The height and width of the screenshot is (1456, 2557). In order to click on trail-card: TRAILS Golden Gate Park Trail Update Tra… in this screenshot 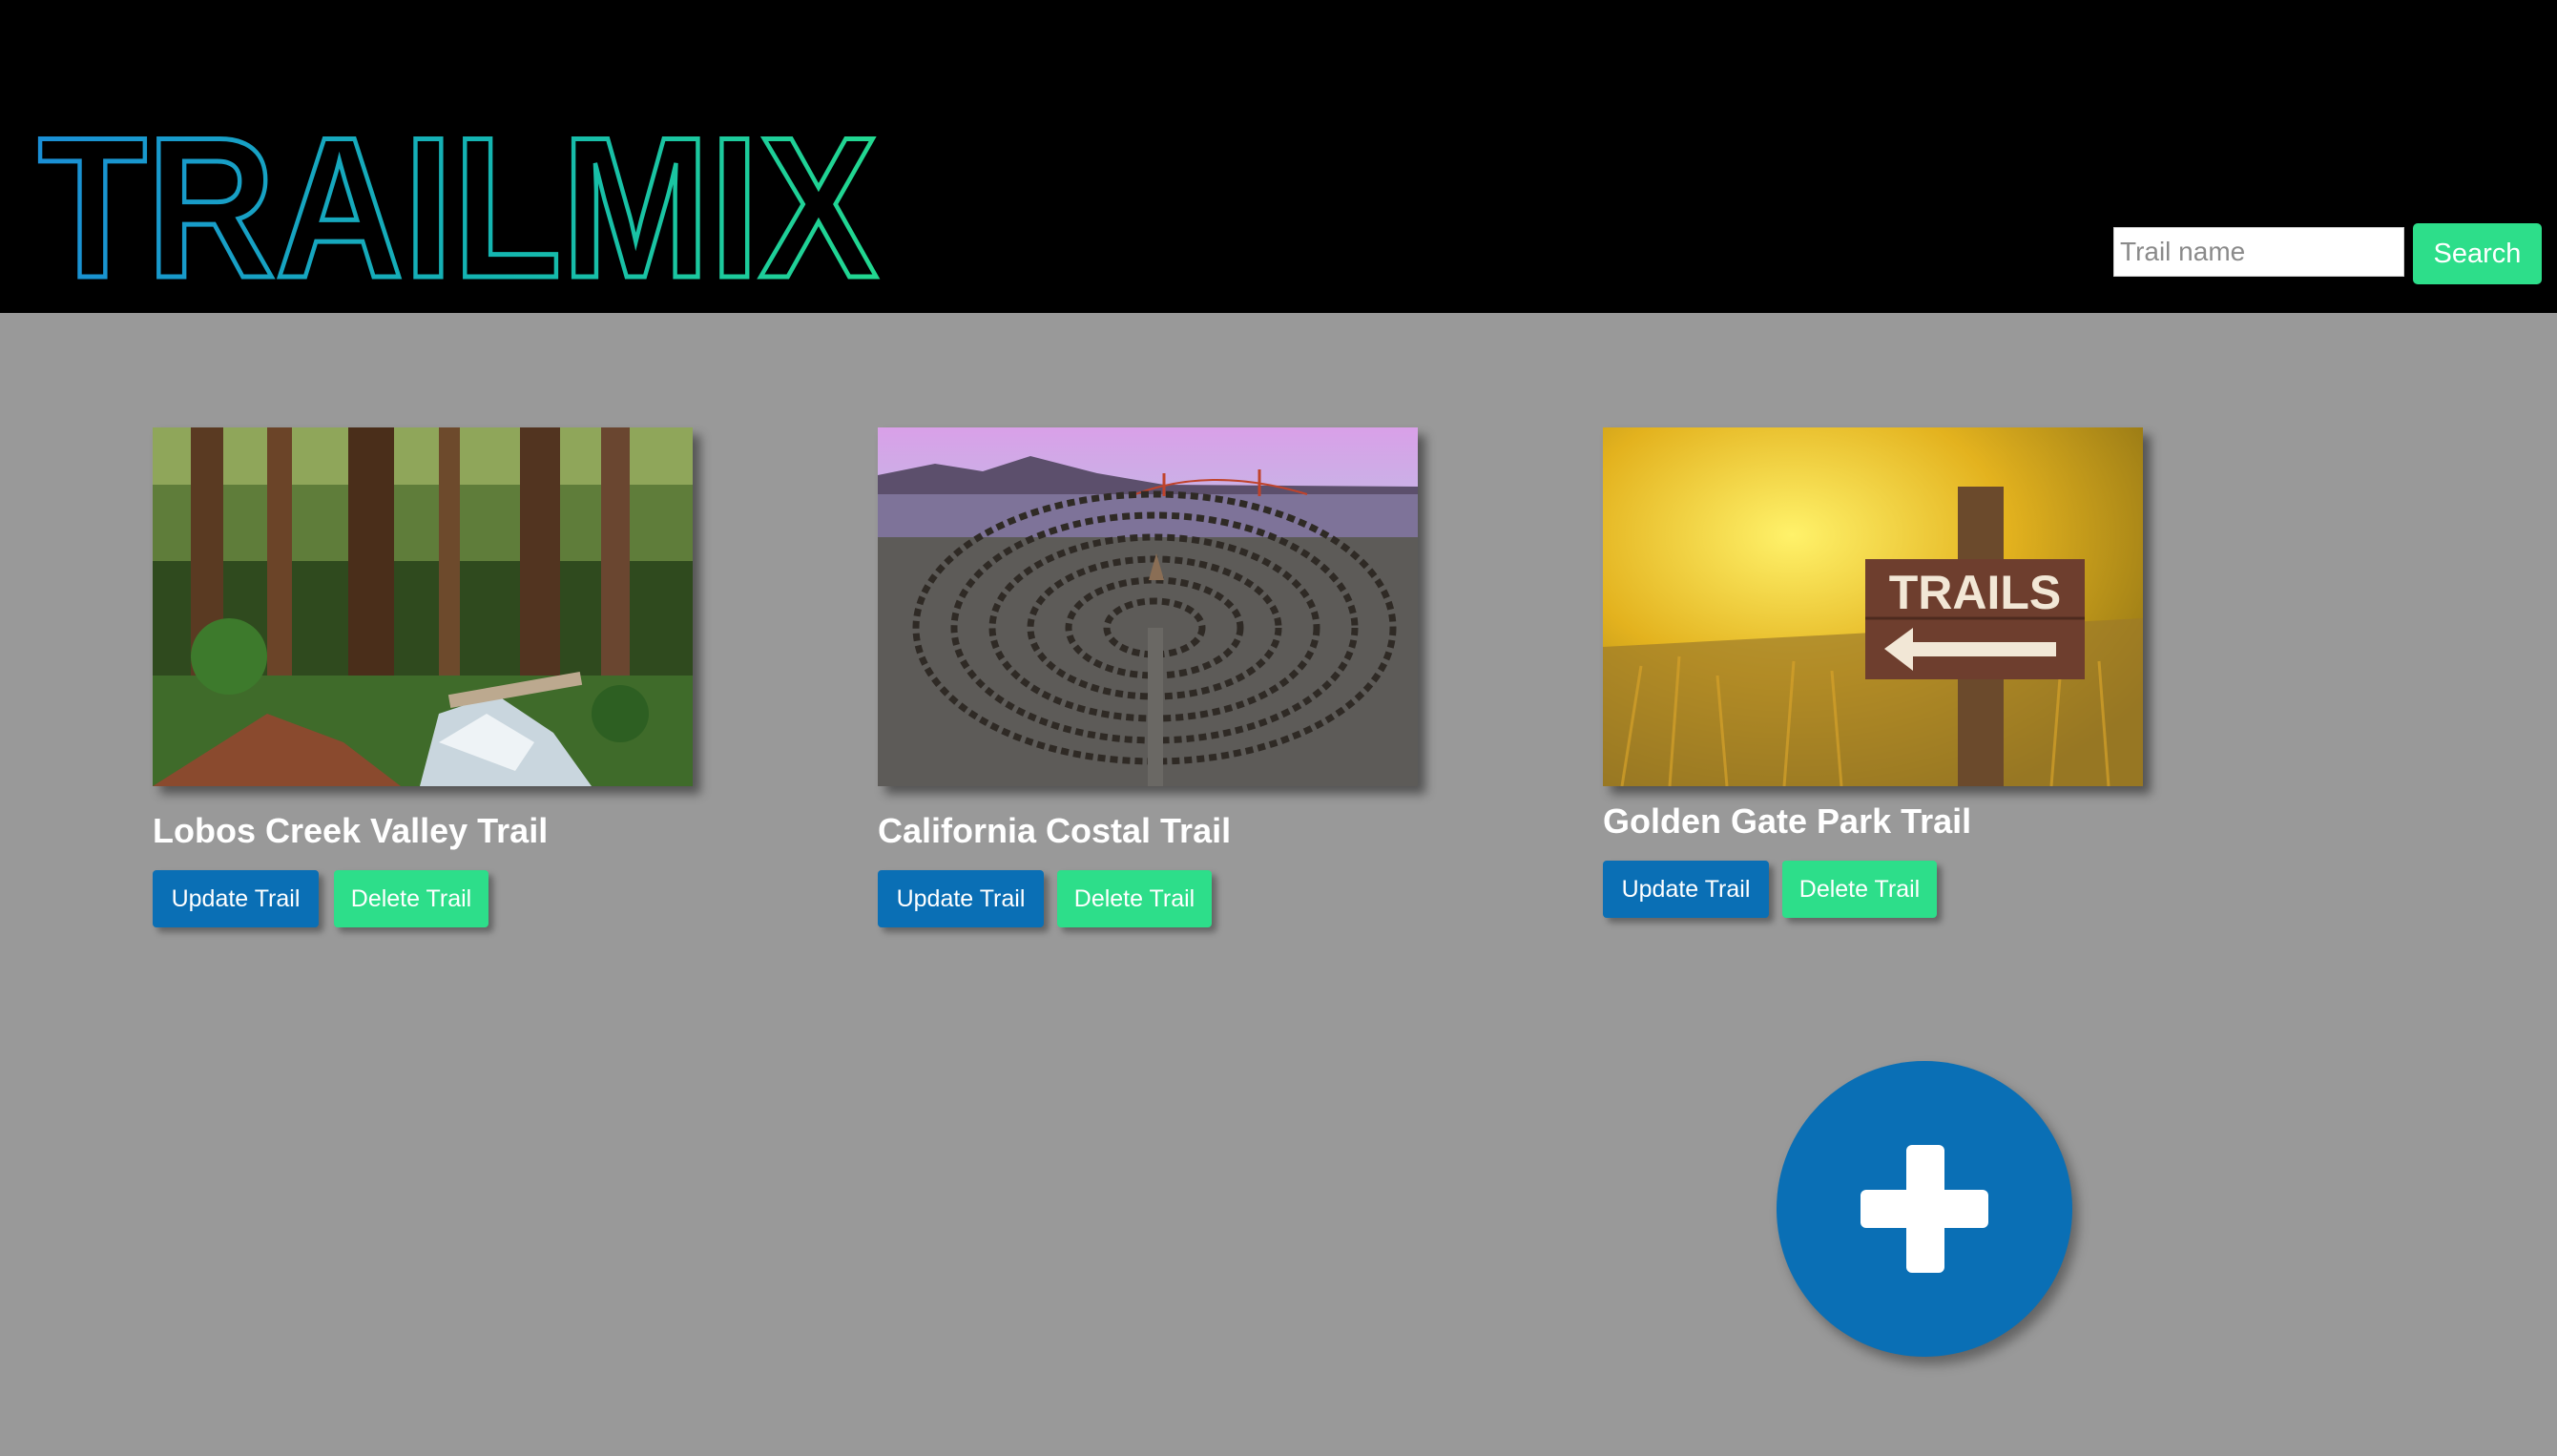, I will do `click(1875, 675)`.